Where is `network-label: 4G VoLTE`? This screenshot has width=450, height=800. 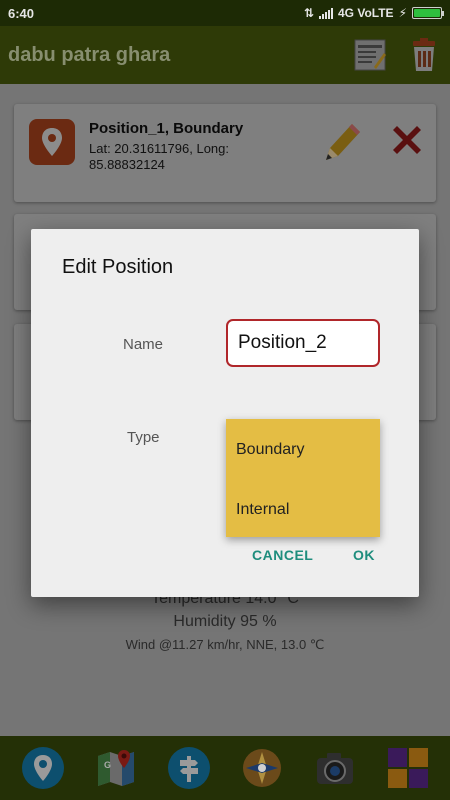
network-label: 4G VoLTE is located at coordinates (366, 13).